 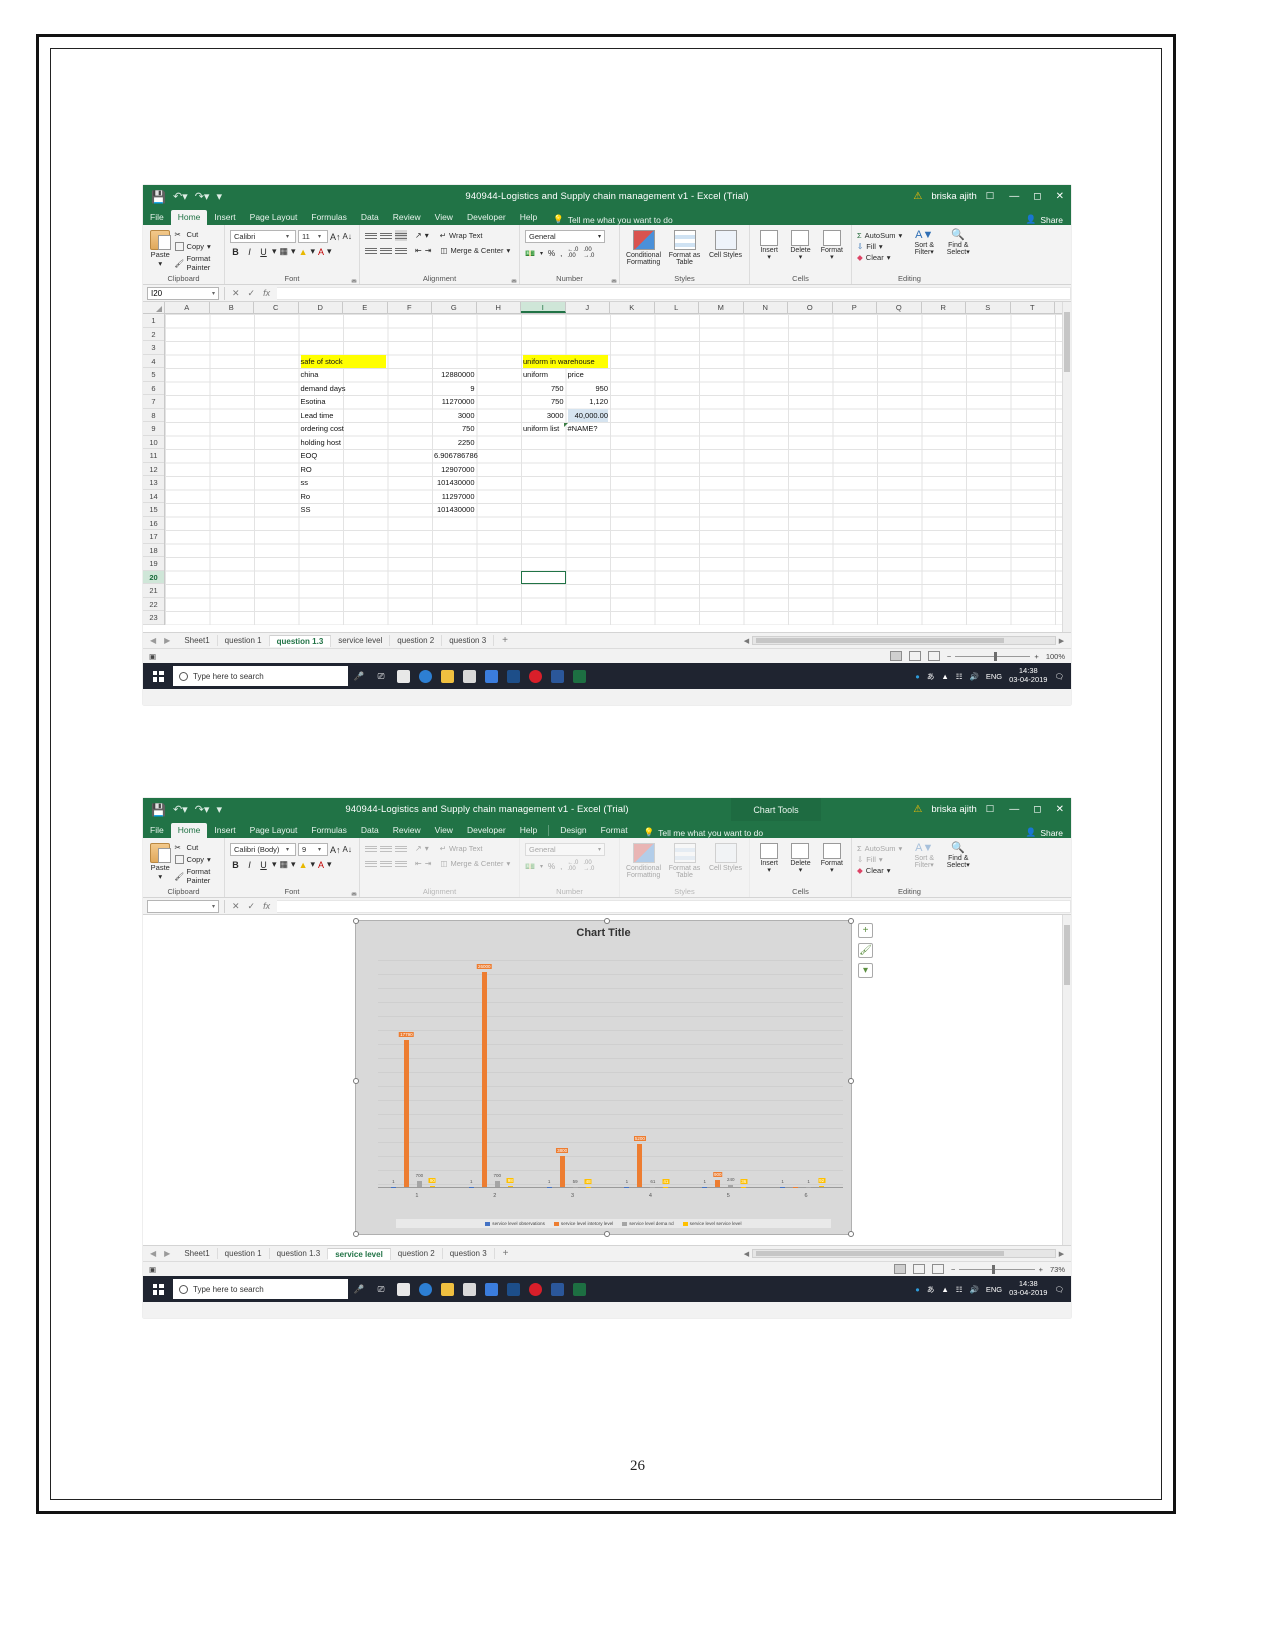 I want to click on row-header-20: 20, so click(x=153, y=577).